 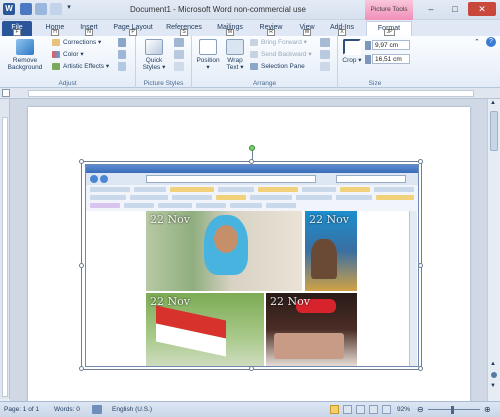 What do you see at coordinates (281, 54) in the screenshot?
I see `send-backward-button: Send Backward ▾` at bounding box center [281, 54].